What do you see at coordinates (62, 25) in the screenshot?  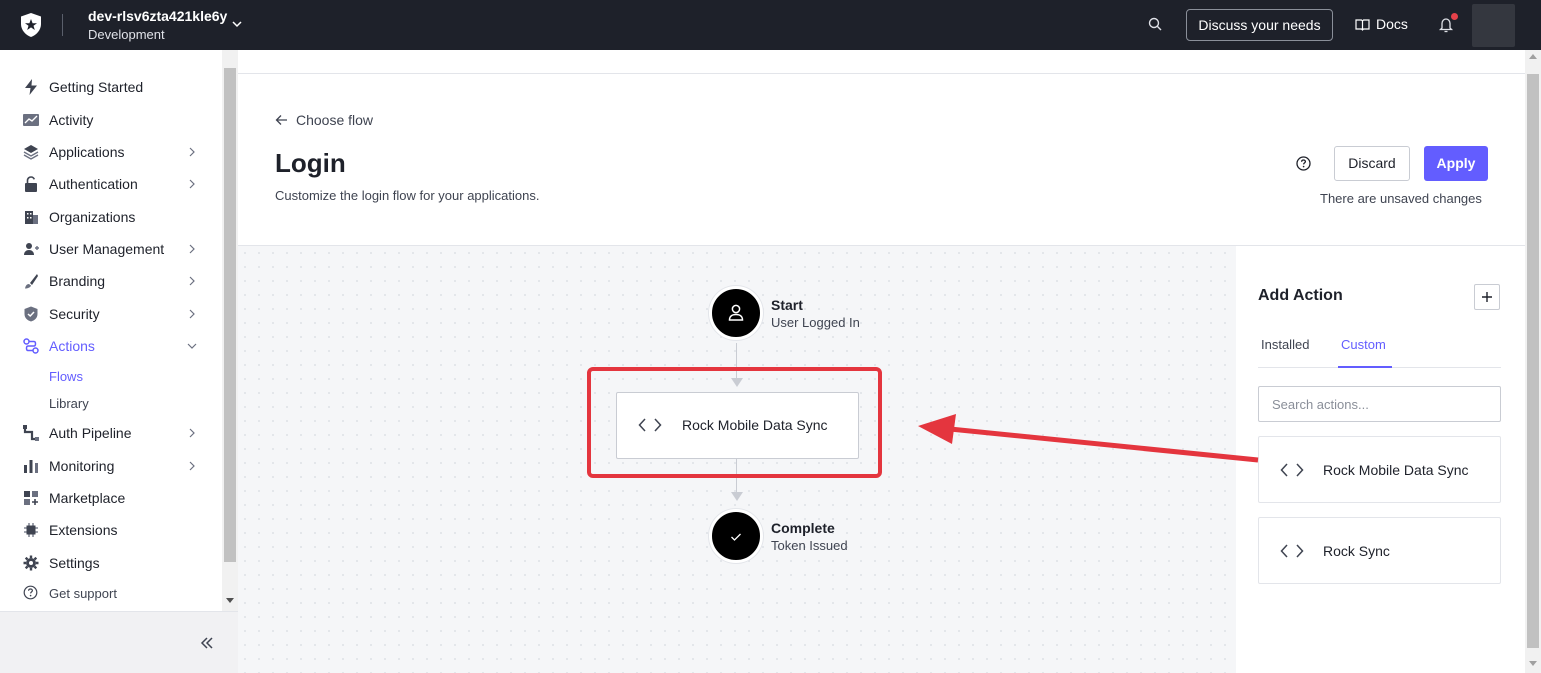 I see `topbar-divider` at bounding box center [62, 25].